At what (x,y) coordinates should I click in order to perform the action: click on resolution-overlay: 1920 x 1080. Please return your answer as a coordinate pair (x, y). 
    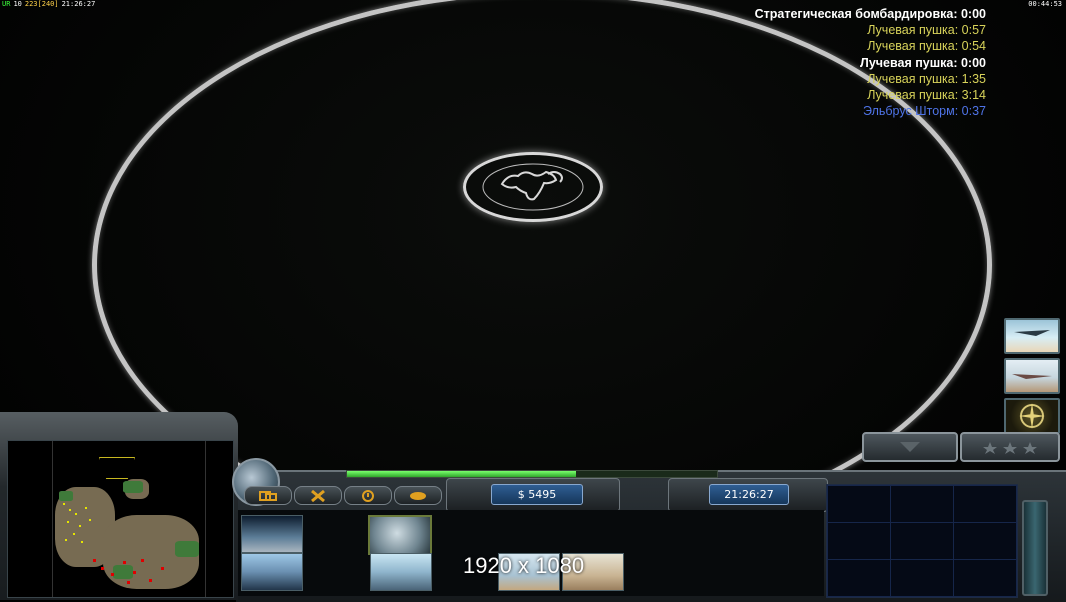
    Looking at the image, I should click on (524, 565).